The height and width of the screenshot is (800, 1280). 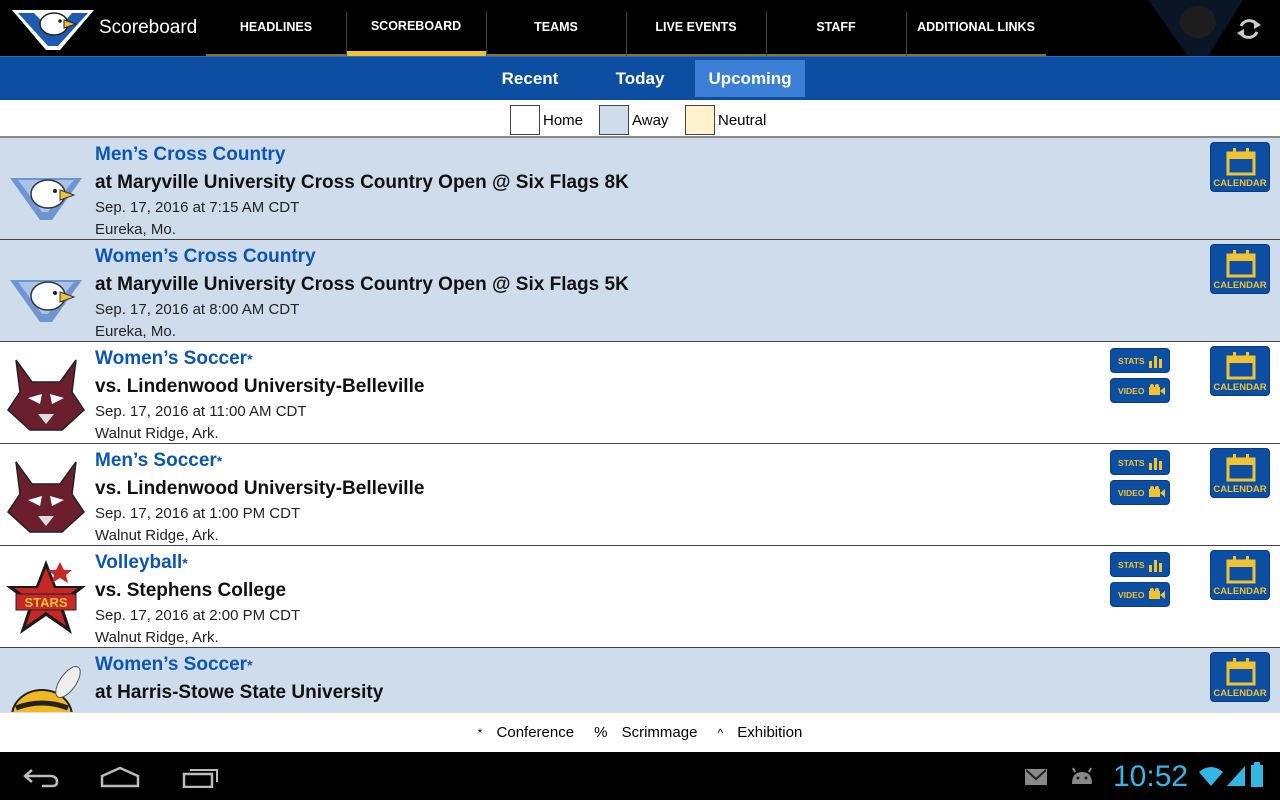 What do you see at coordinates (201, 411) in the screenshot?
I see `event-datetime: Sep. 17, 2016 at 11:00 AM CDT` at bounding box center [201, 411].